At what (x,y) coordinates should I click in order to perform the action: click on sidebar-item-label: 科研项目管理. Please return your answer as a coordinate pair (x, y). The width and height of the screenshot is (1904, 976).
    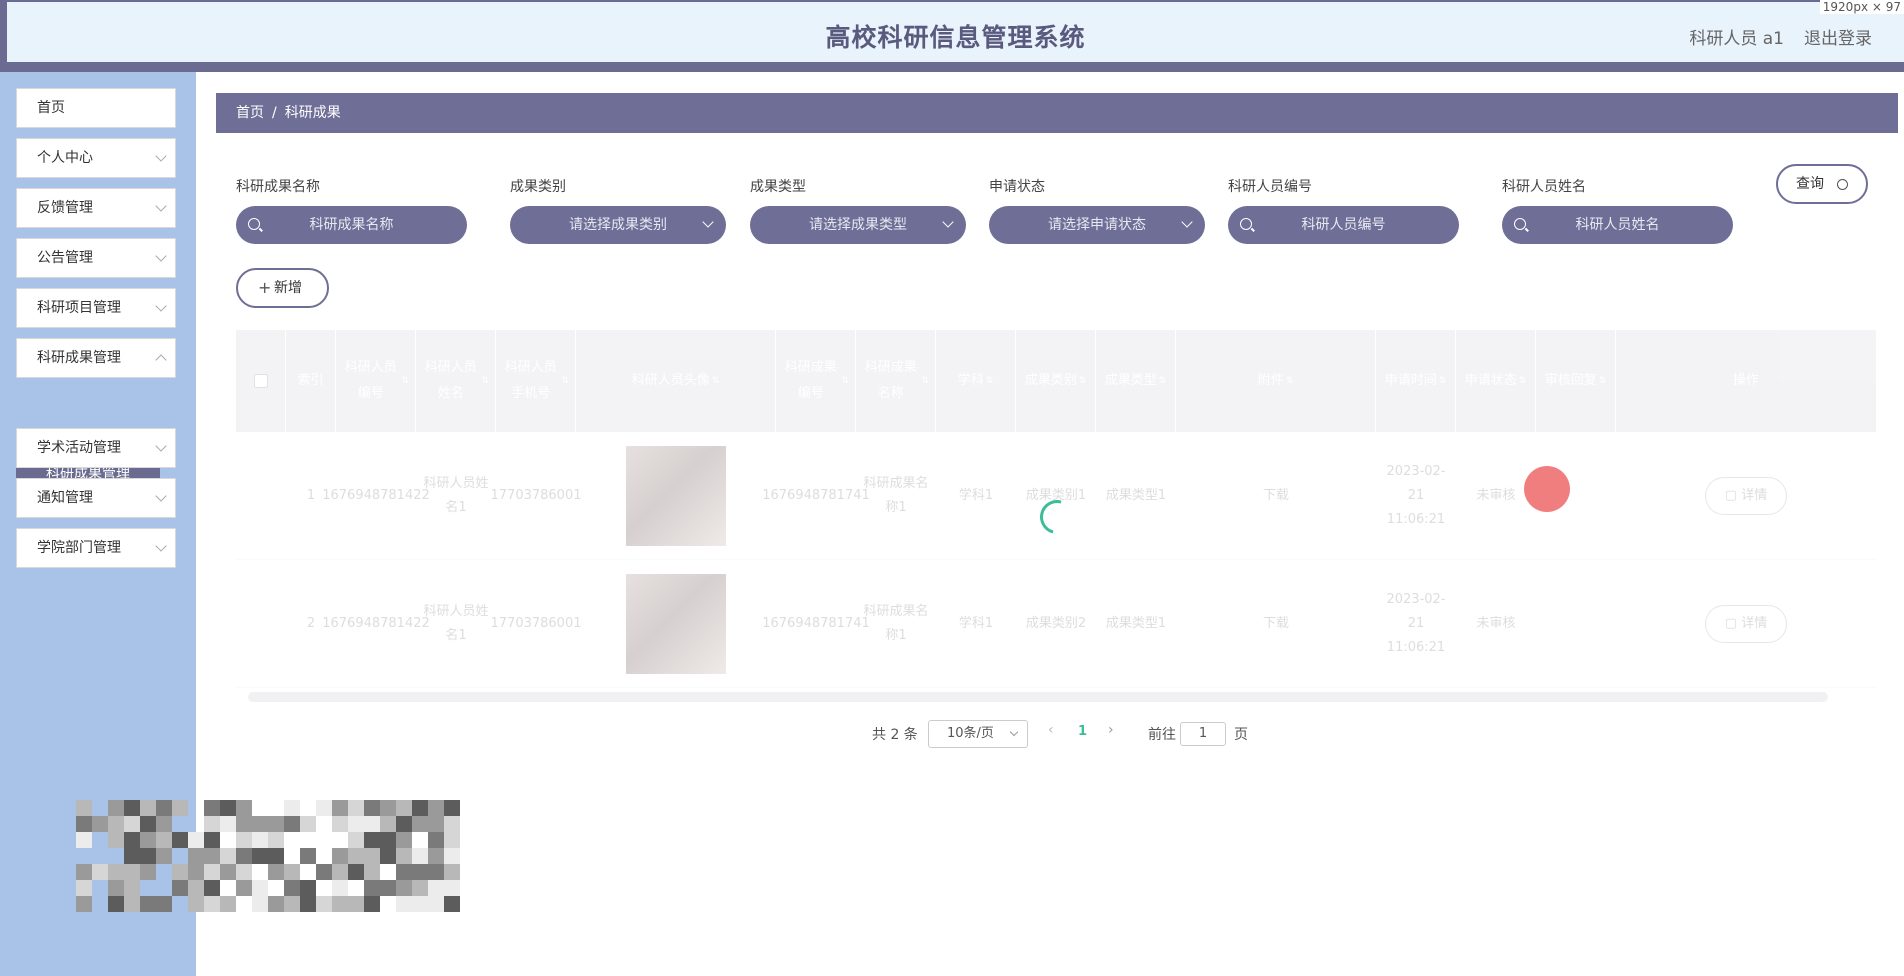
    Looking at the image, I should click on (79, 308).